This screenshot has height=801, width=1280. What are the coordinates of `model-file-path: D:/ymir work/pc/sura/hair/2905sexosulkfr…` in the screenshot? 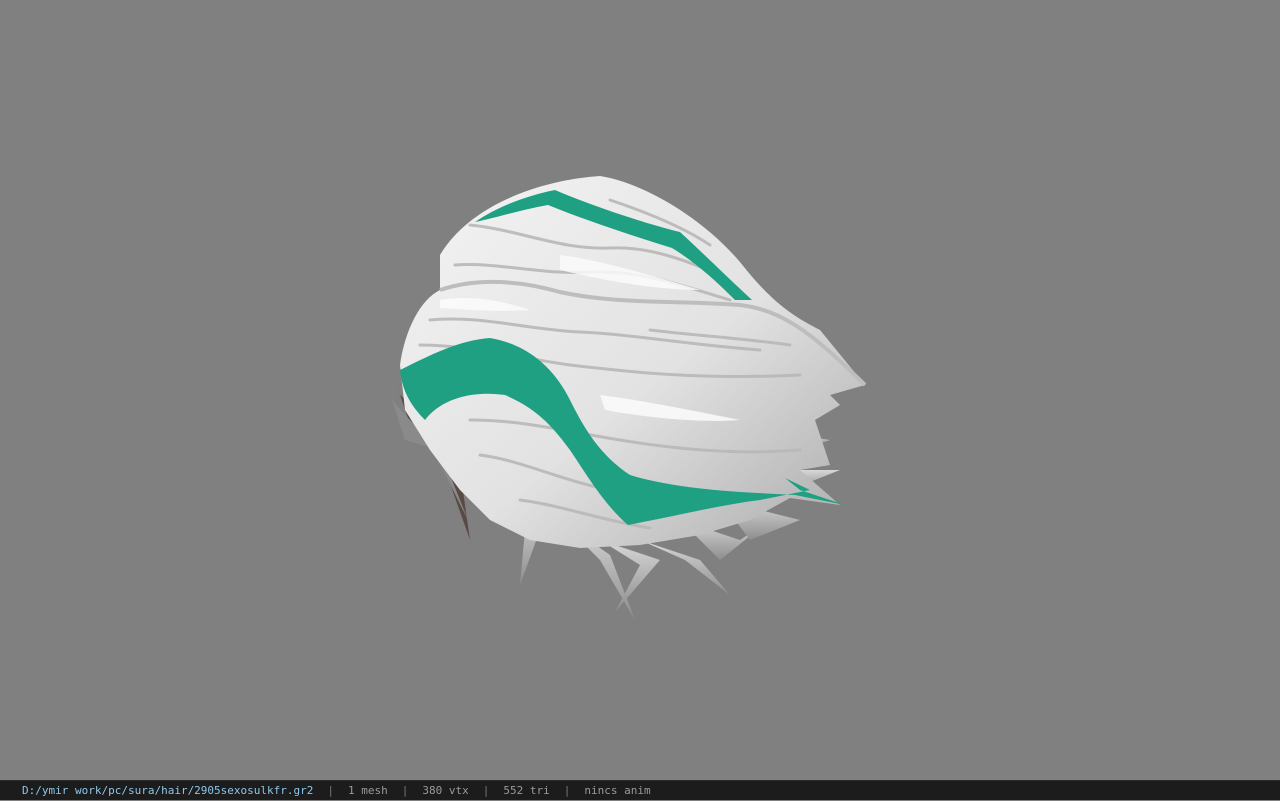 It's located at (168, 790).